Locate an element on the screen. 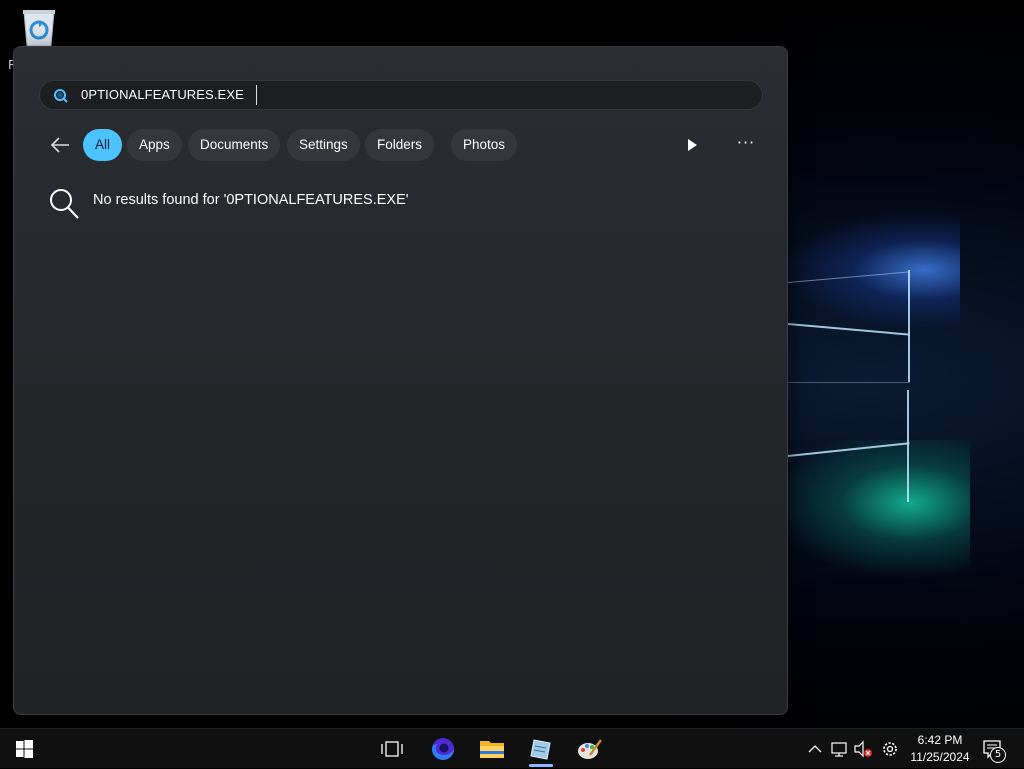 Image resolution: width=1024 pixels, height=769 pixels. filter-all: All is located at coordinates (103, 145).